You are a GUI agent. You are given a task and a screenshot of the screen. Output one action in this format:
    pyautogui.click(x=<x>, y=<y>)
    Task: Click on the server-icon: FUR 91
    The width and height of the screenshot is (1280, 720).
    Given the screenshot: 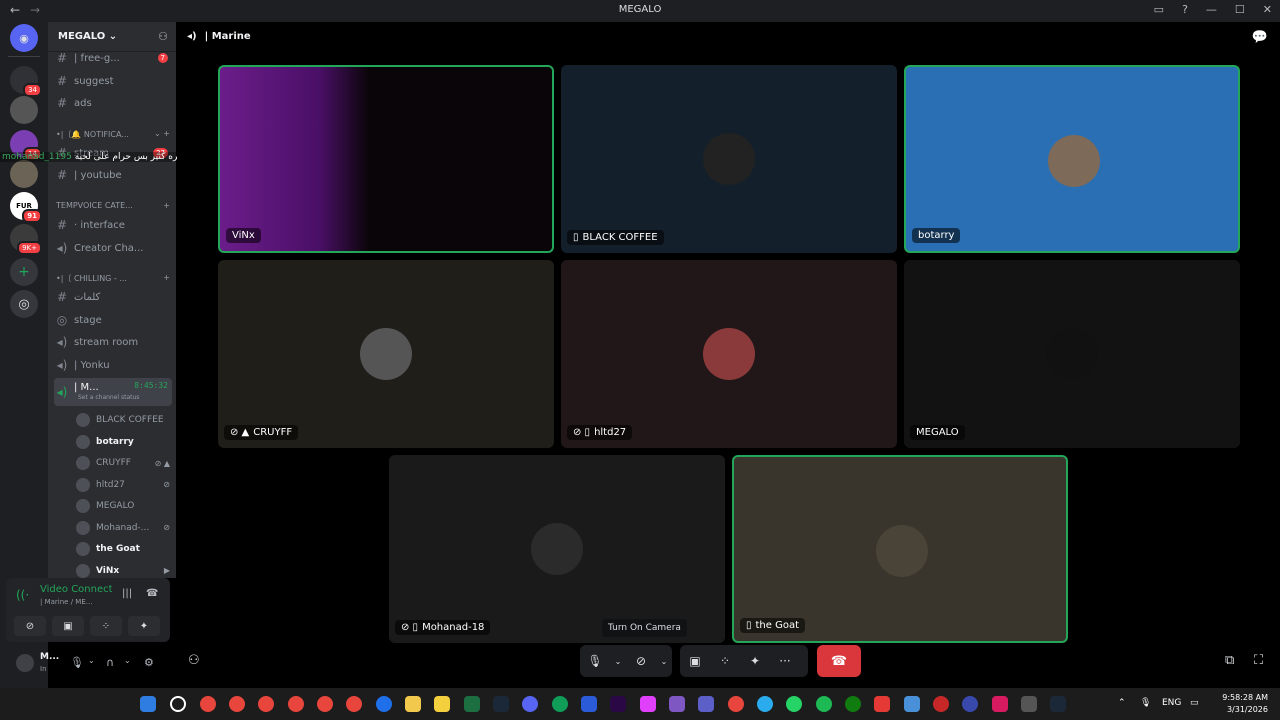 What is the action you would take?
    pyautogui.click(x=26, y=207)
    